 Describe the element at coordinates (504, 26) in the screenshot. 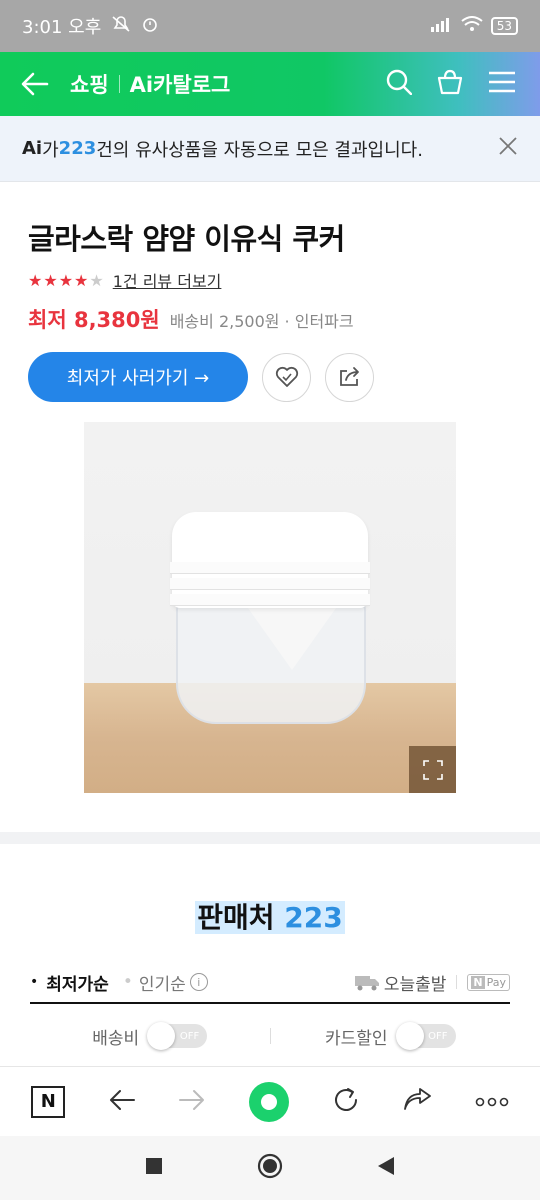

I see `battery-indicator: 53` at that location.